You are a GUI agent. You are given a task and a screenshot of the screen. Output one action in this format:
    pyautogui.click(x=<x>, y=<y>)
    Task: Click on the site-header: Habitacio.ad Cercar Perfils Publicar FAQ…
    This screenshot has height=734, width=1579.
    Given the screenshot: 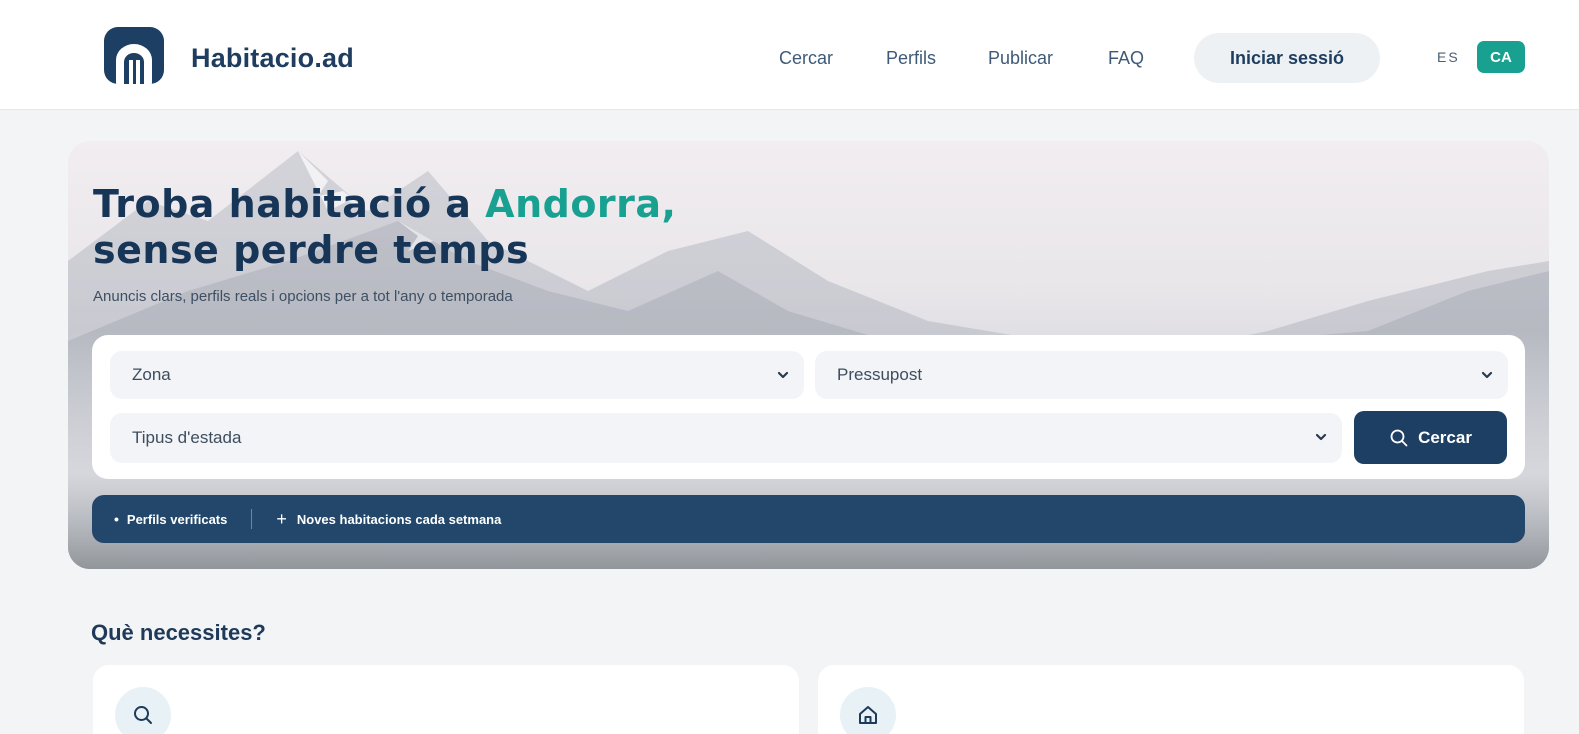 What is the action you would take?
    pyautogui.click(x=789, y=55)
    